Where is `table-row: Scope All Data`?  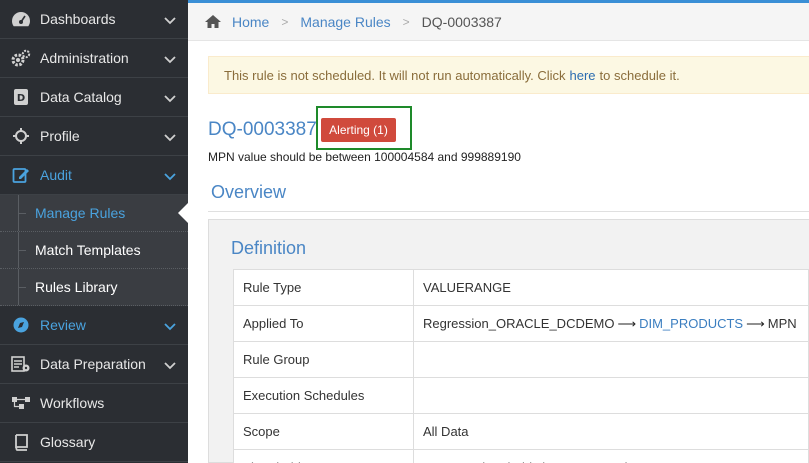
table-row: Scope All Data is located at coordinates (521, 431).